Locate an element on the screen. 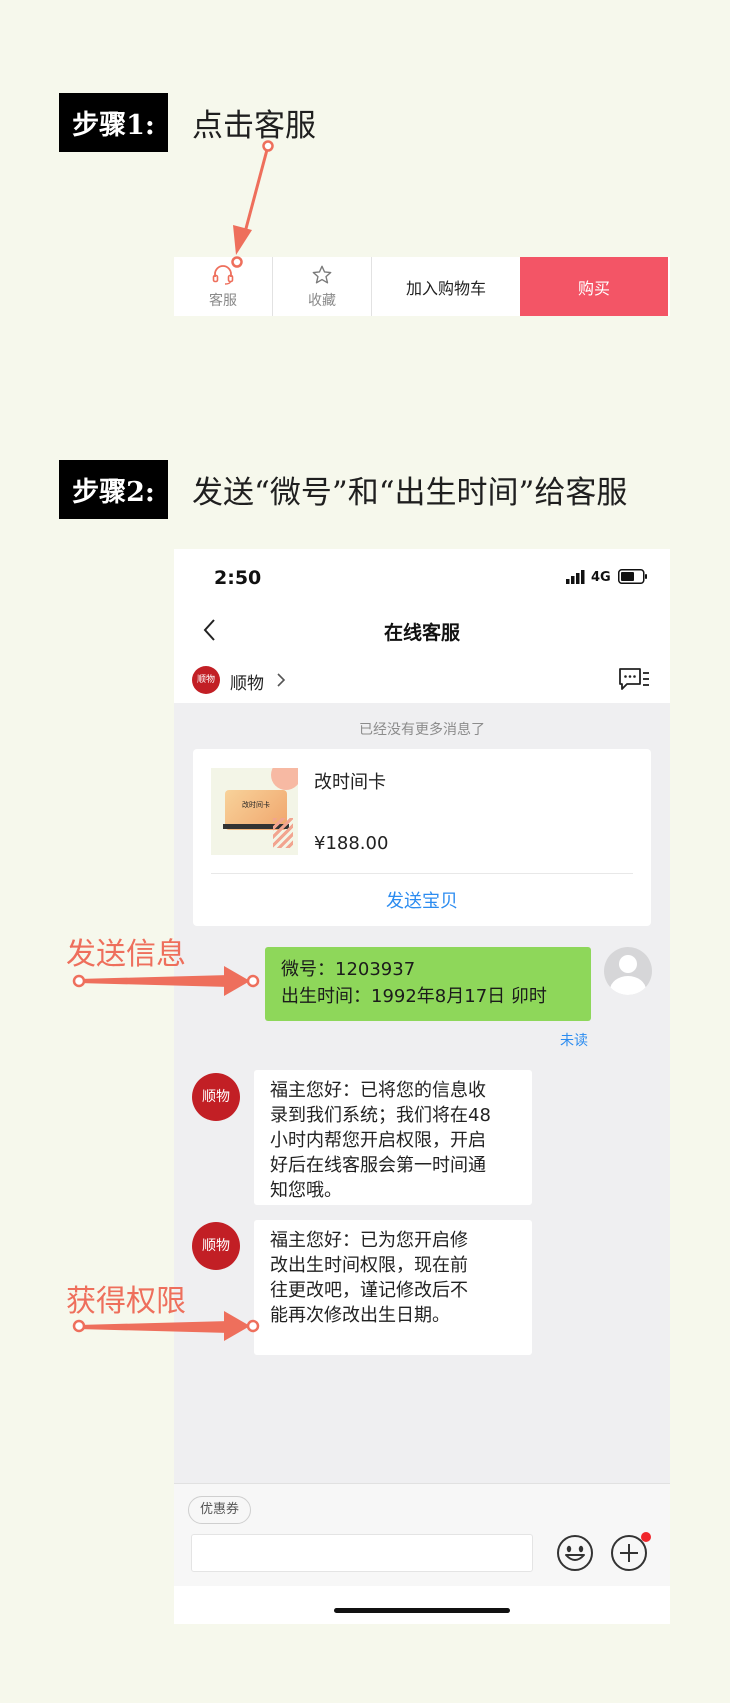 The image size is (730, 1703). reply-line: 福主您好：已为您开启修 is located at coordinates (369, 1240).